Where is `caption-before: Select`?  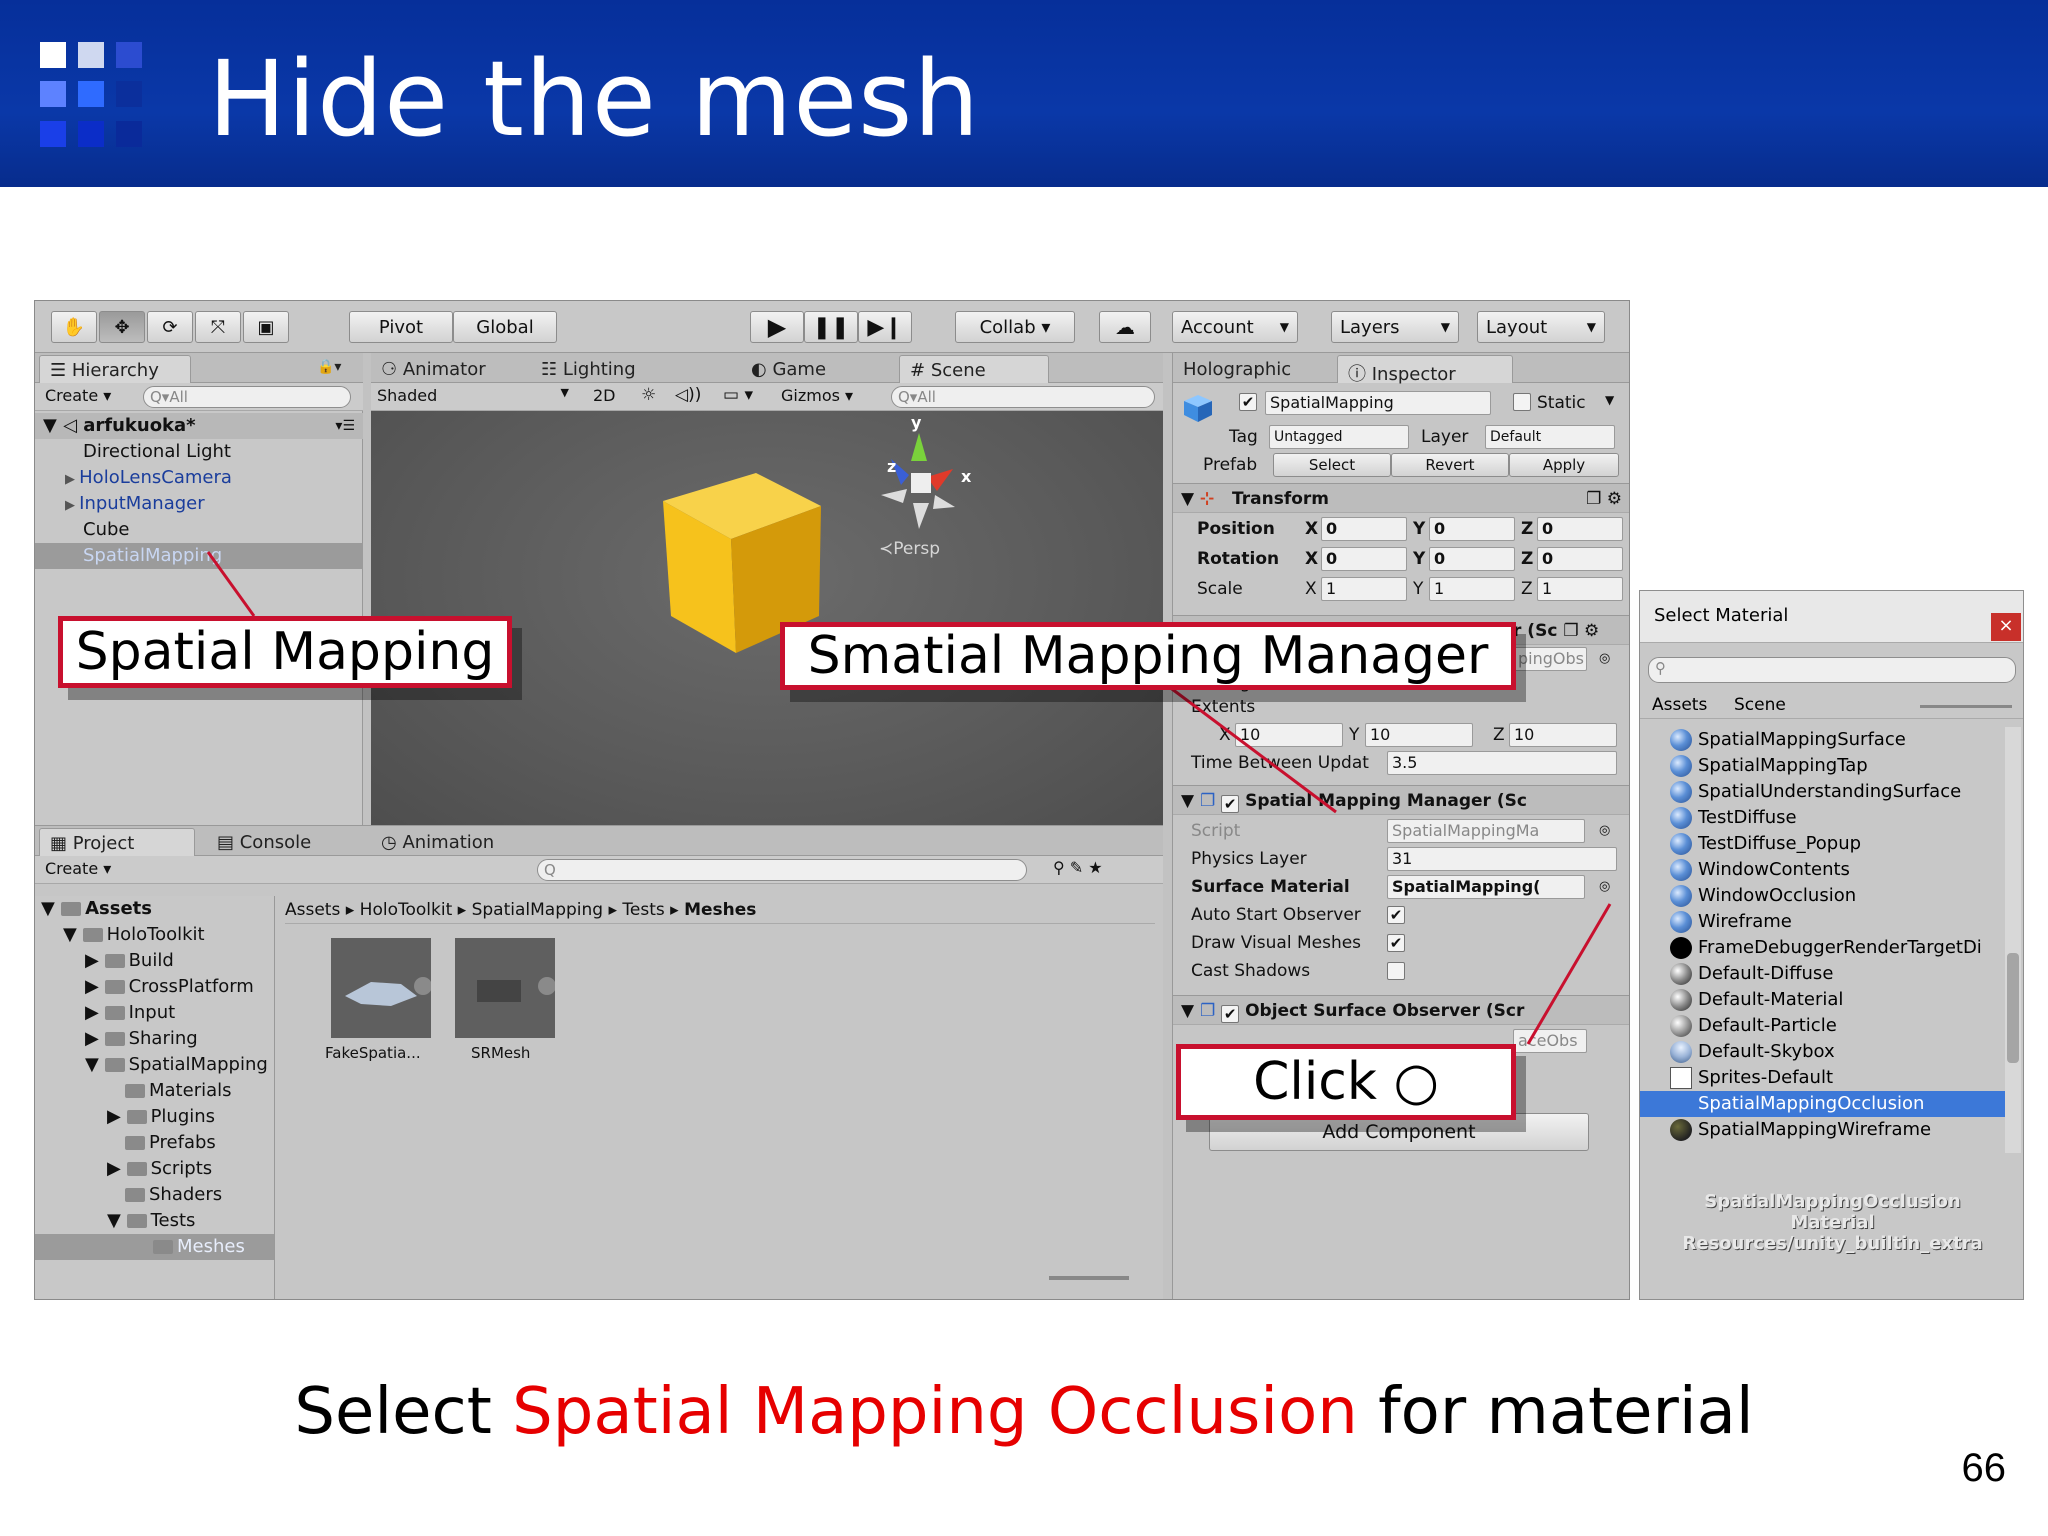
caption-before: Select is located at coordinates (403, 1412).